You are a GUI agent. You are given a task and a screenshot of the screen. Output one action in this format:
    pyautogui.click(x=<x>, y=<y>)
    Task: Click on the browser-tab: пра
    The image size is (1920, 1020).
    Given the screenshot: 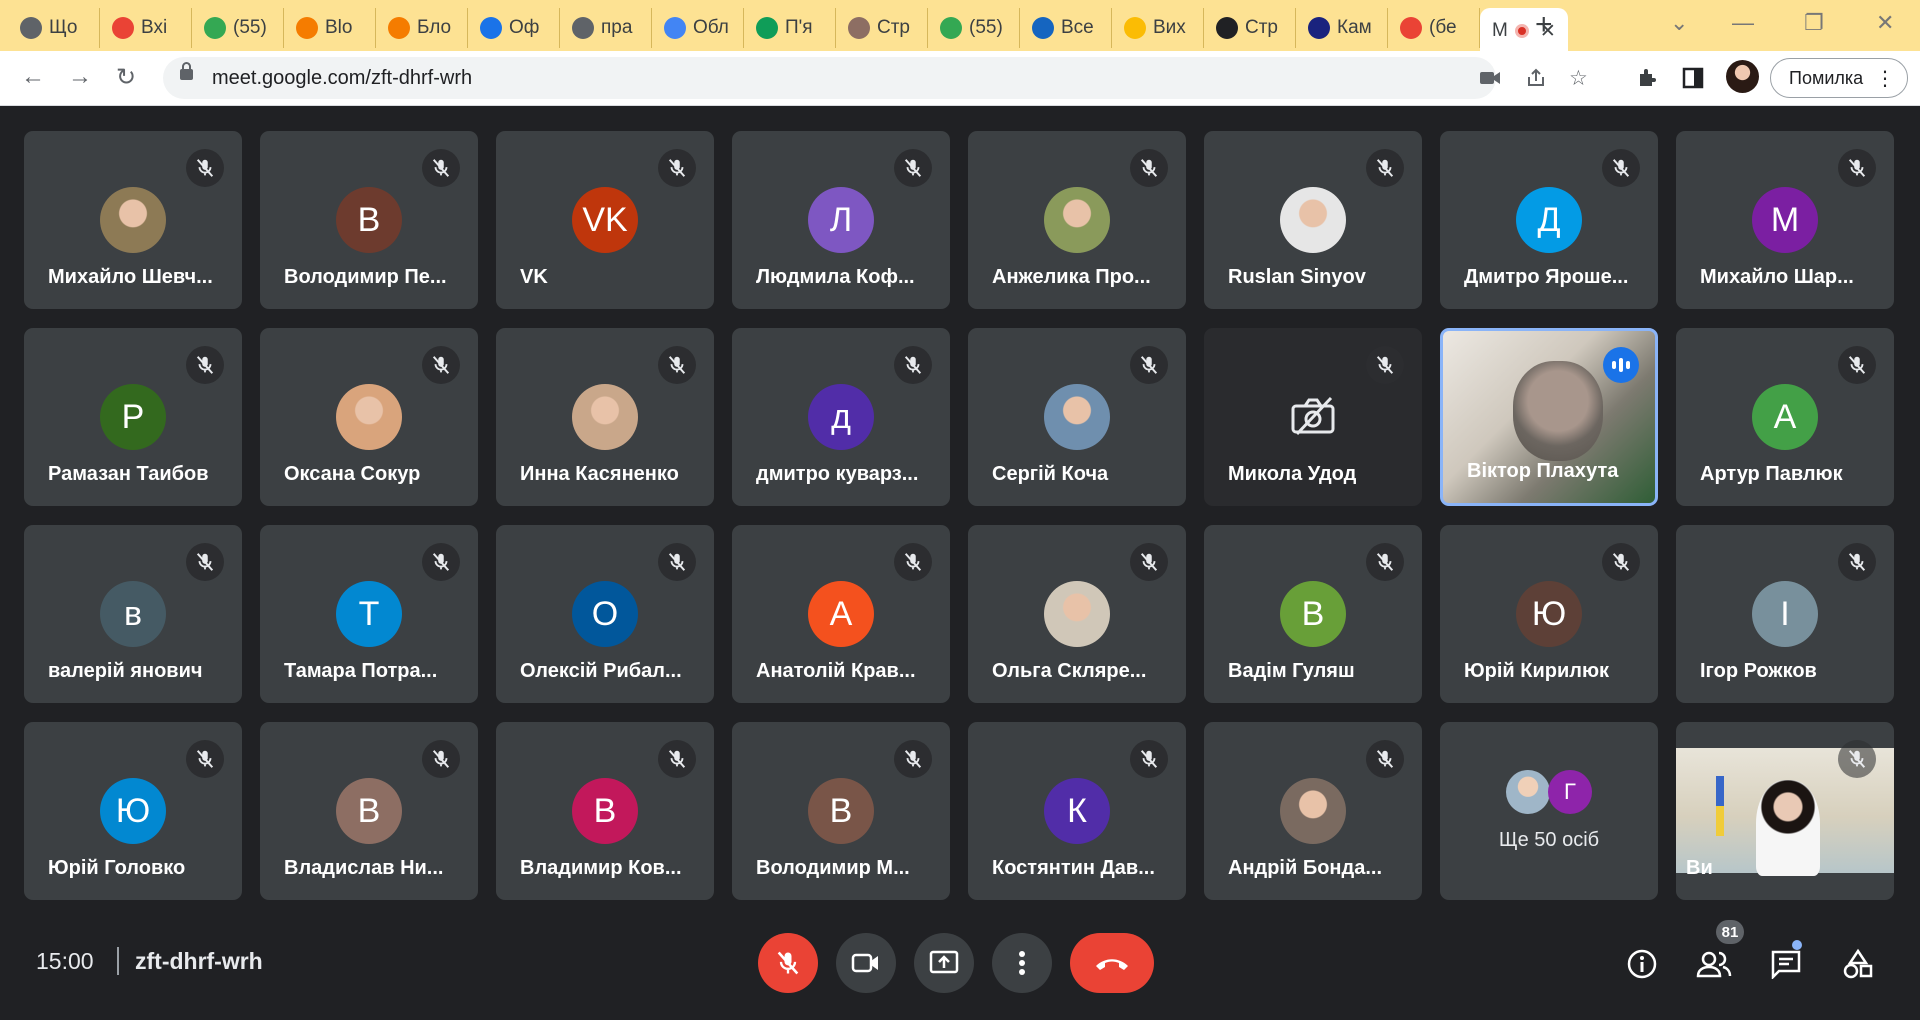 What is the action you would take?
    pyautogui.click(x=606, y=27)
    